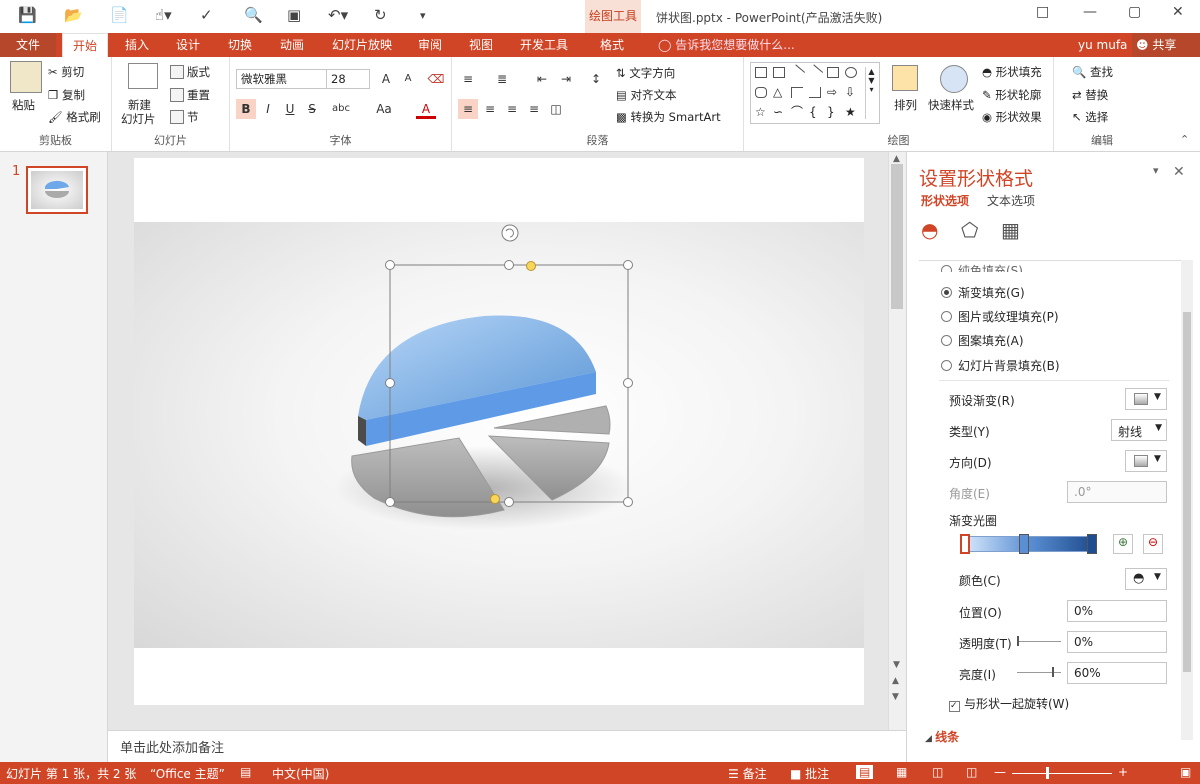  I want to click on notes-toggle: ☰ 备注, so click(747, 773).